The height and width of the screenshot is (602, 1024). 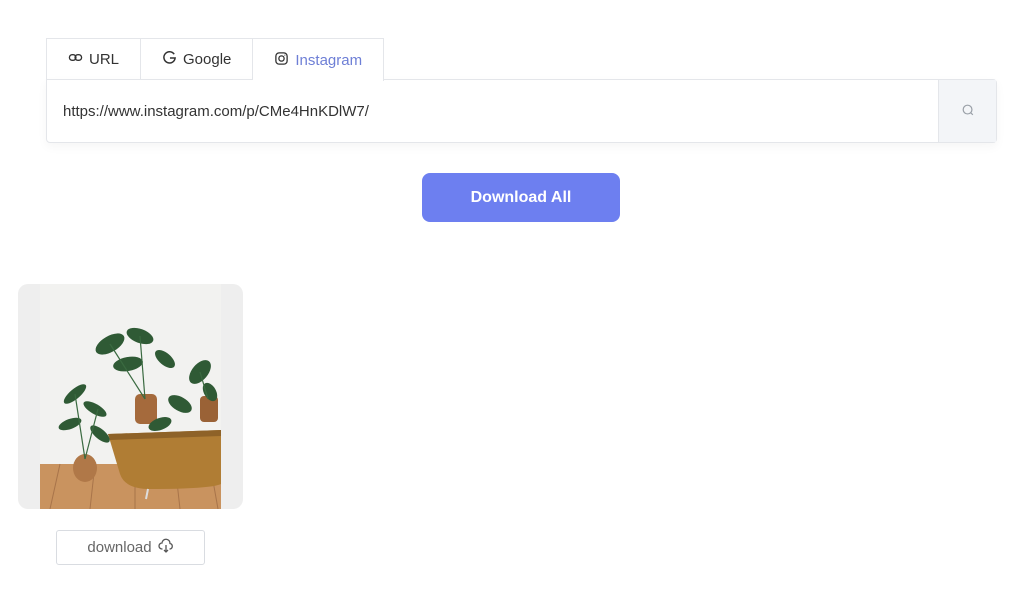 I want to click on result-card, so click(x=130, y=396).